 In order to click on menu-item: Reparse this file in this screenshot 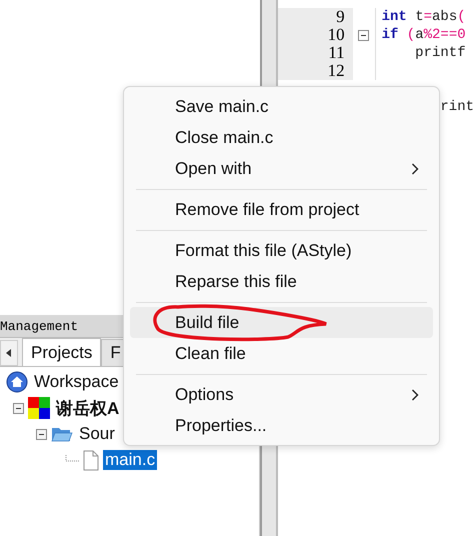, I will do `click(281, 281)`.